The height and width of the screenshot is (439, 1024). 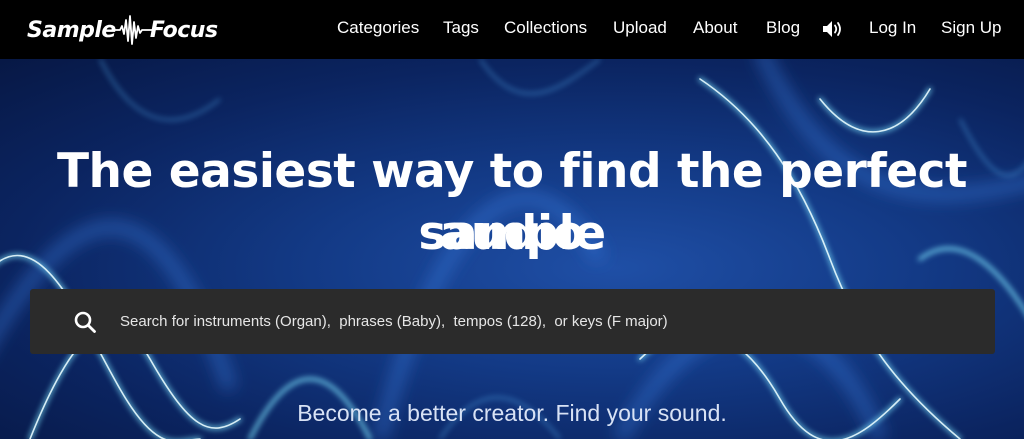 What do you see at coordinates (378, 28) in the screenshot?
I see `nav-categories: Categories` at bounding box center [378, 28].